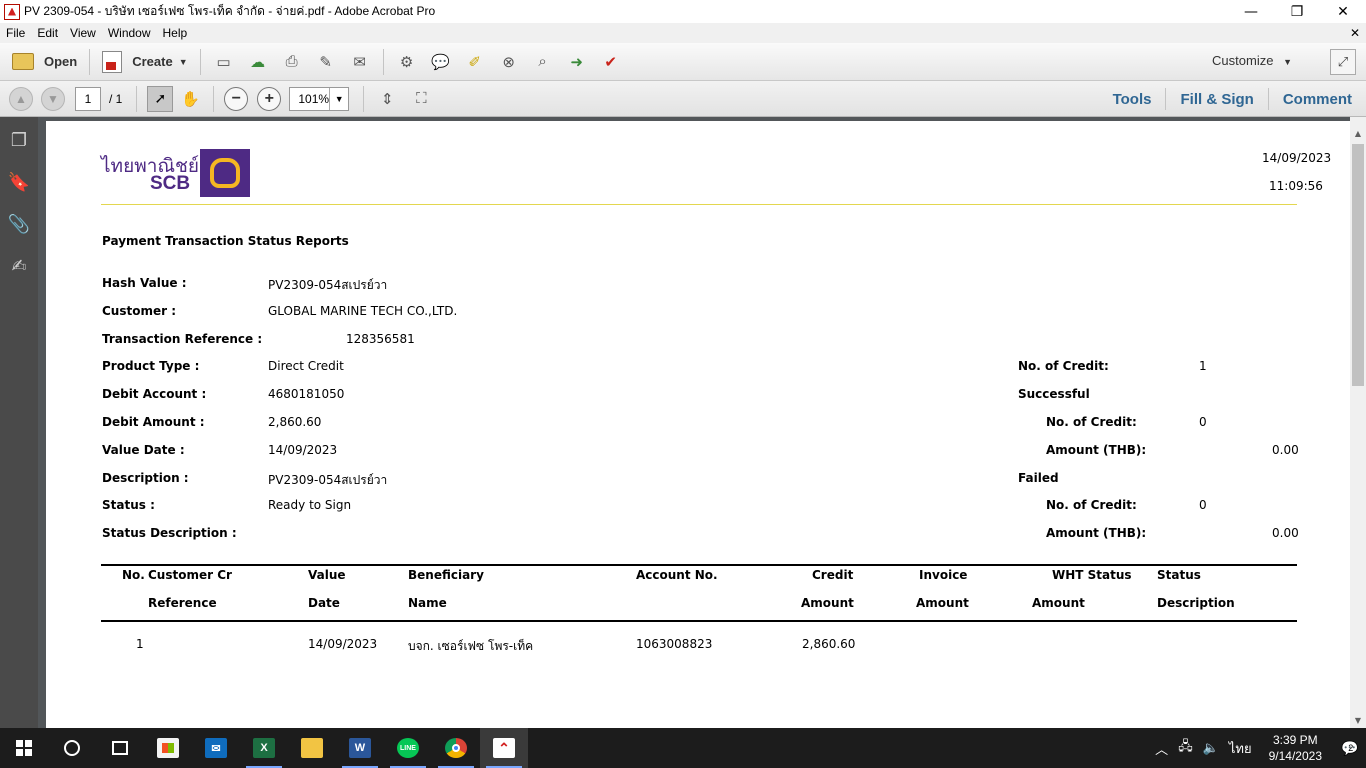 This screenshot has width=1366, height=768. I want to click on line-icon: LINE, so click(408, 748).